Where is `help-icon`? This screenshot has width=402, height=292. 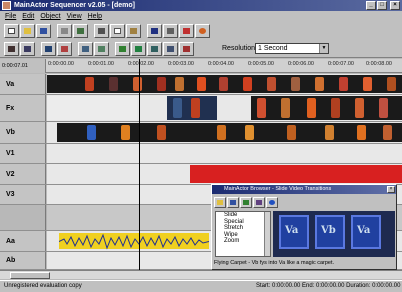
help-icon is located at coordinates (272, 202).